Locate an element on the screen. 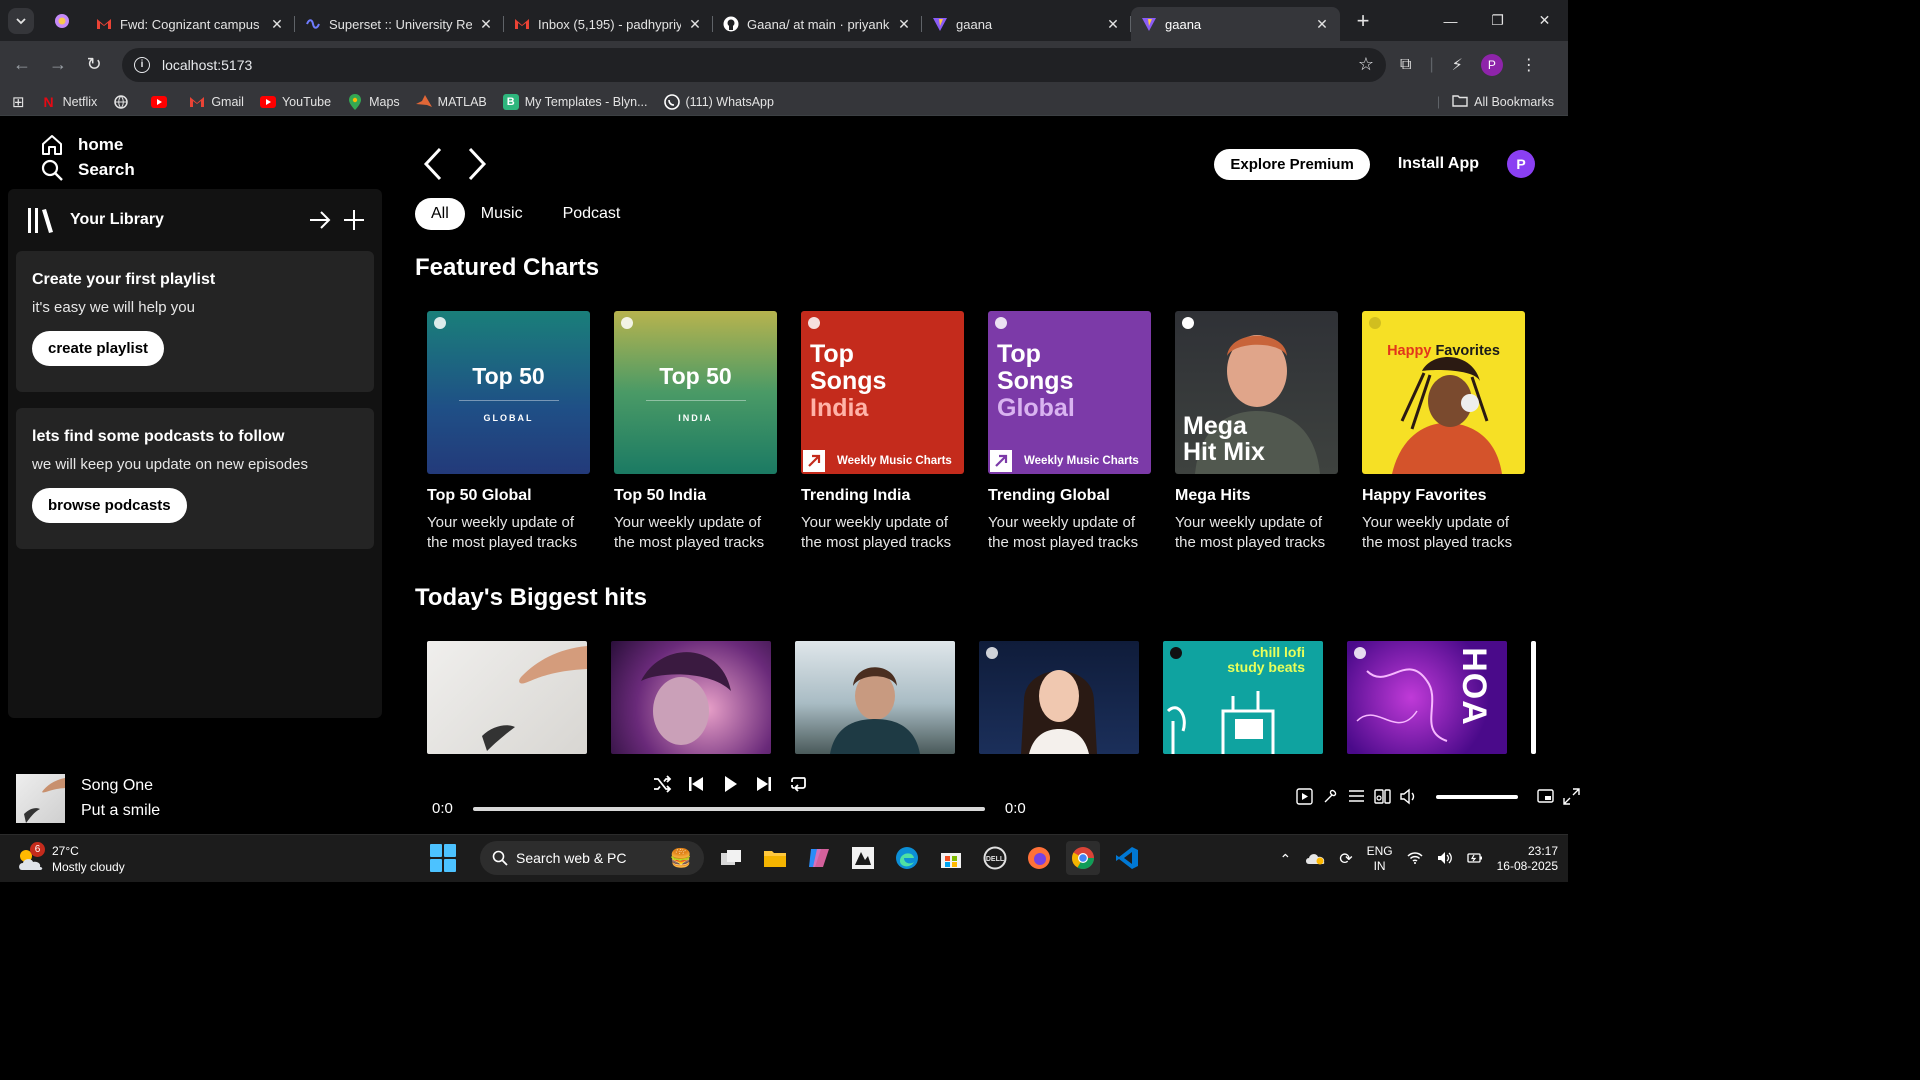  profile-avatar: P is located at coordinates (1491, 64).